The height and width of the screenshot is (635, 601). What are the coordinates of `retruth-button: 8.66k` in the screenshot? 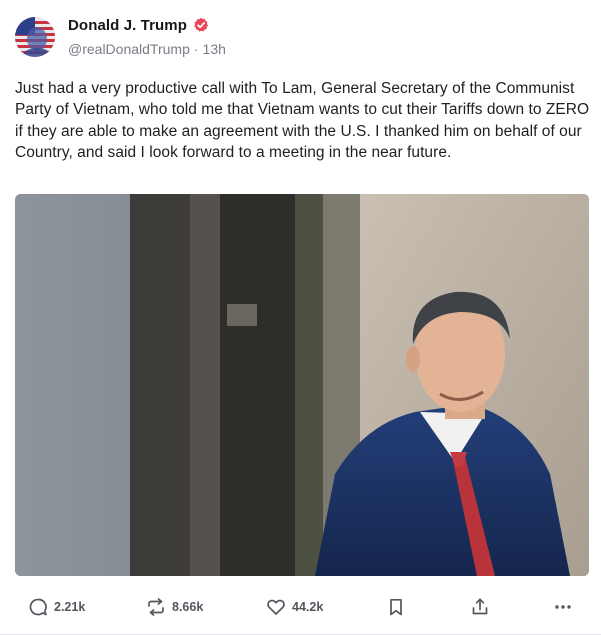 It's located at (174, 607).